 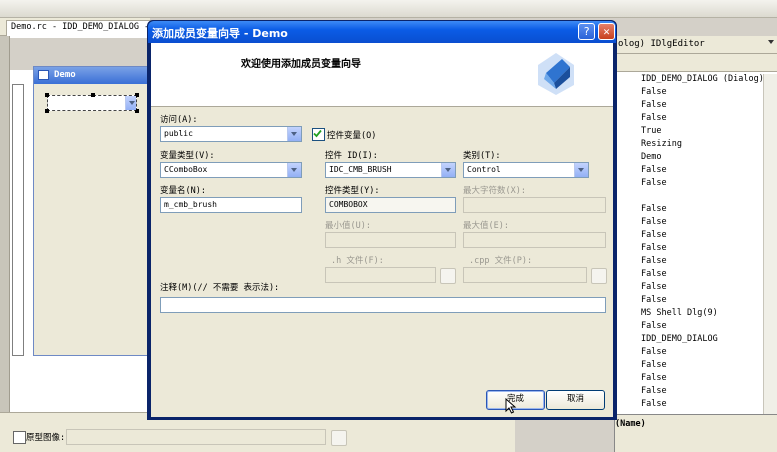 I want to click on h-file-field, so click(x=380, y=275).